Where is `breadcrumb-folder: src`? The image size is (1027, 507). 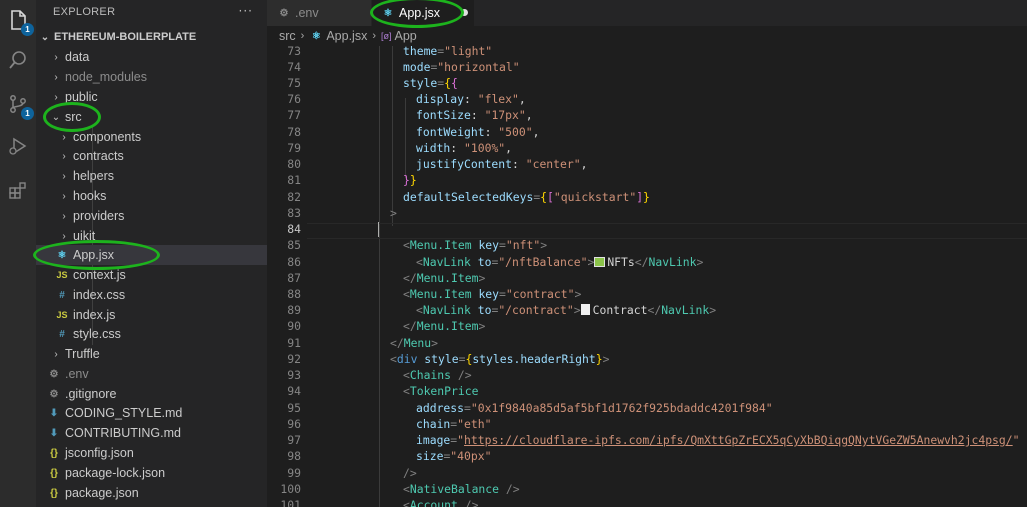 breadcrumb-folder: src is located at coordinates (287, 36).